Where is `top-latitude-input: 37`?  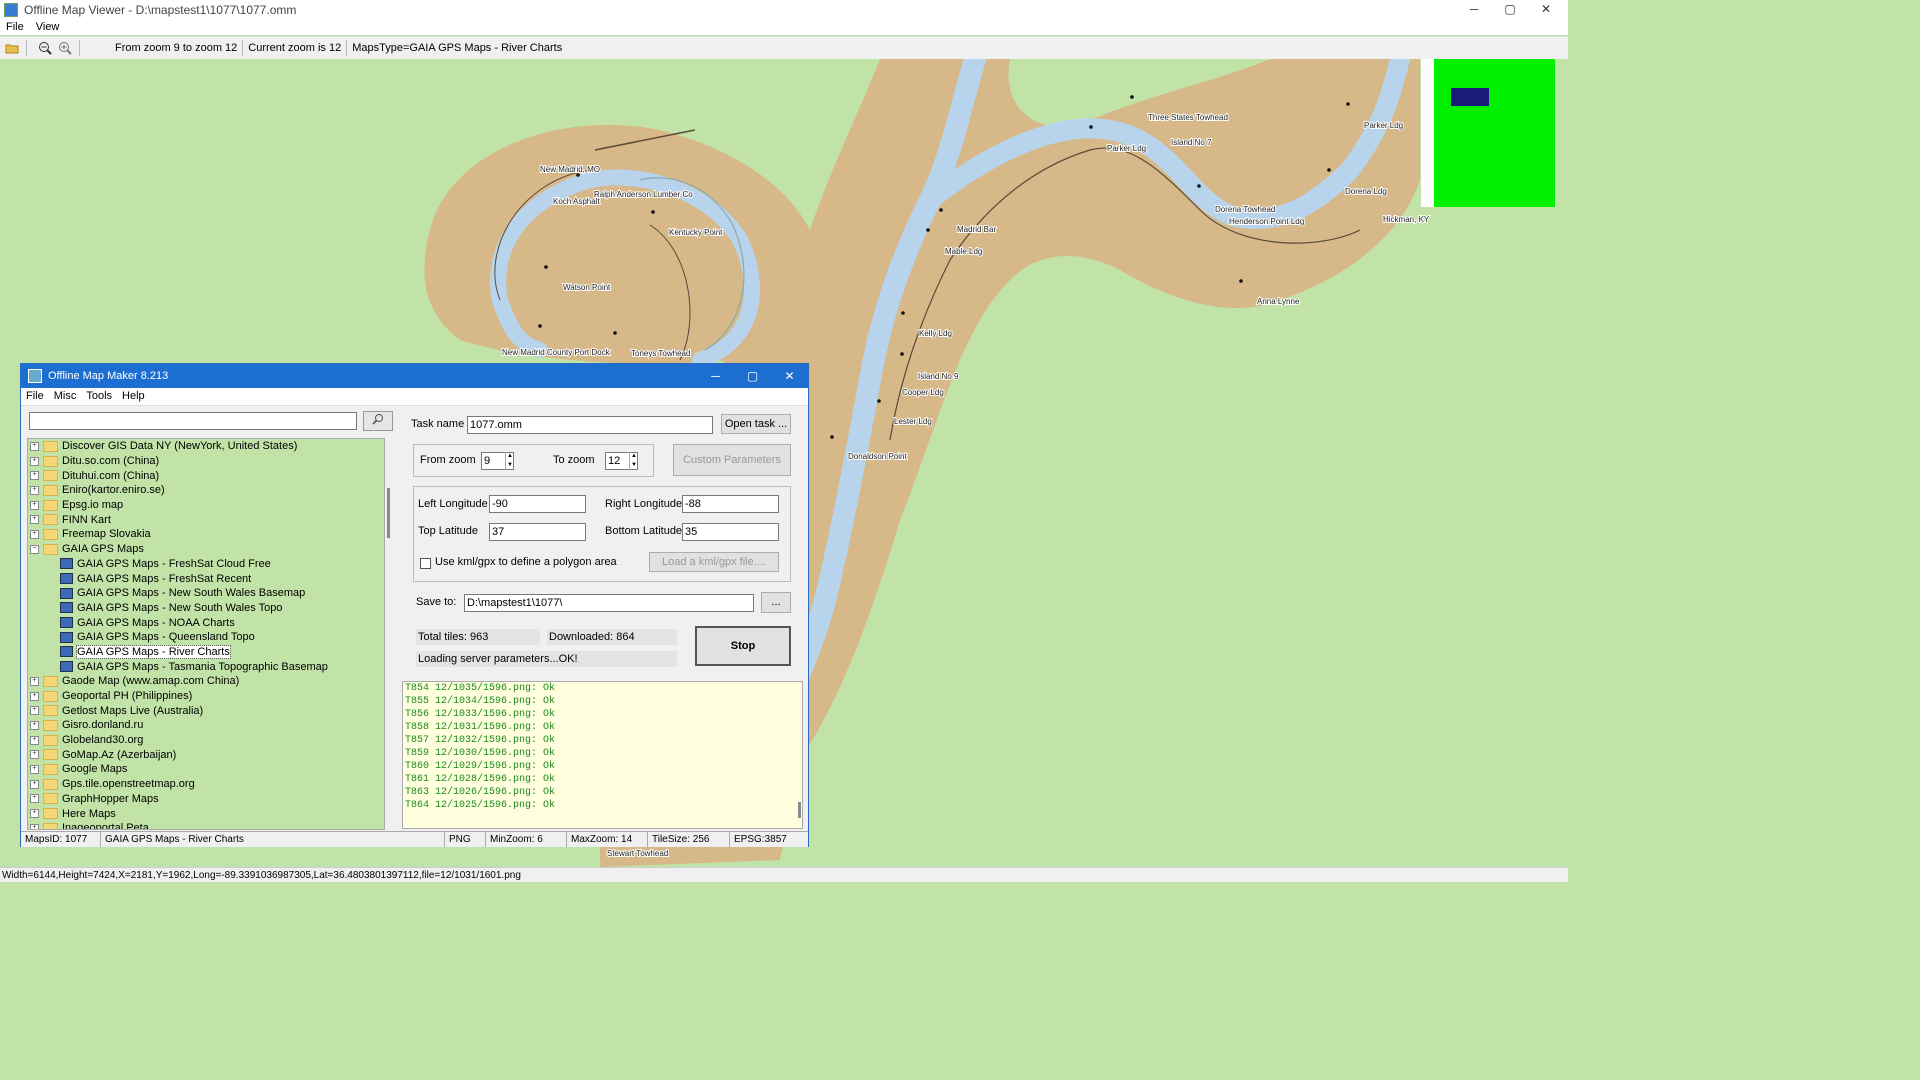
top-latitude-input: 37 is located at coordinates (537, 532).